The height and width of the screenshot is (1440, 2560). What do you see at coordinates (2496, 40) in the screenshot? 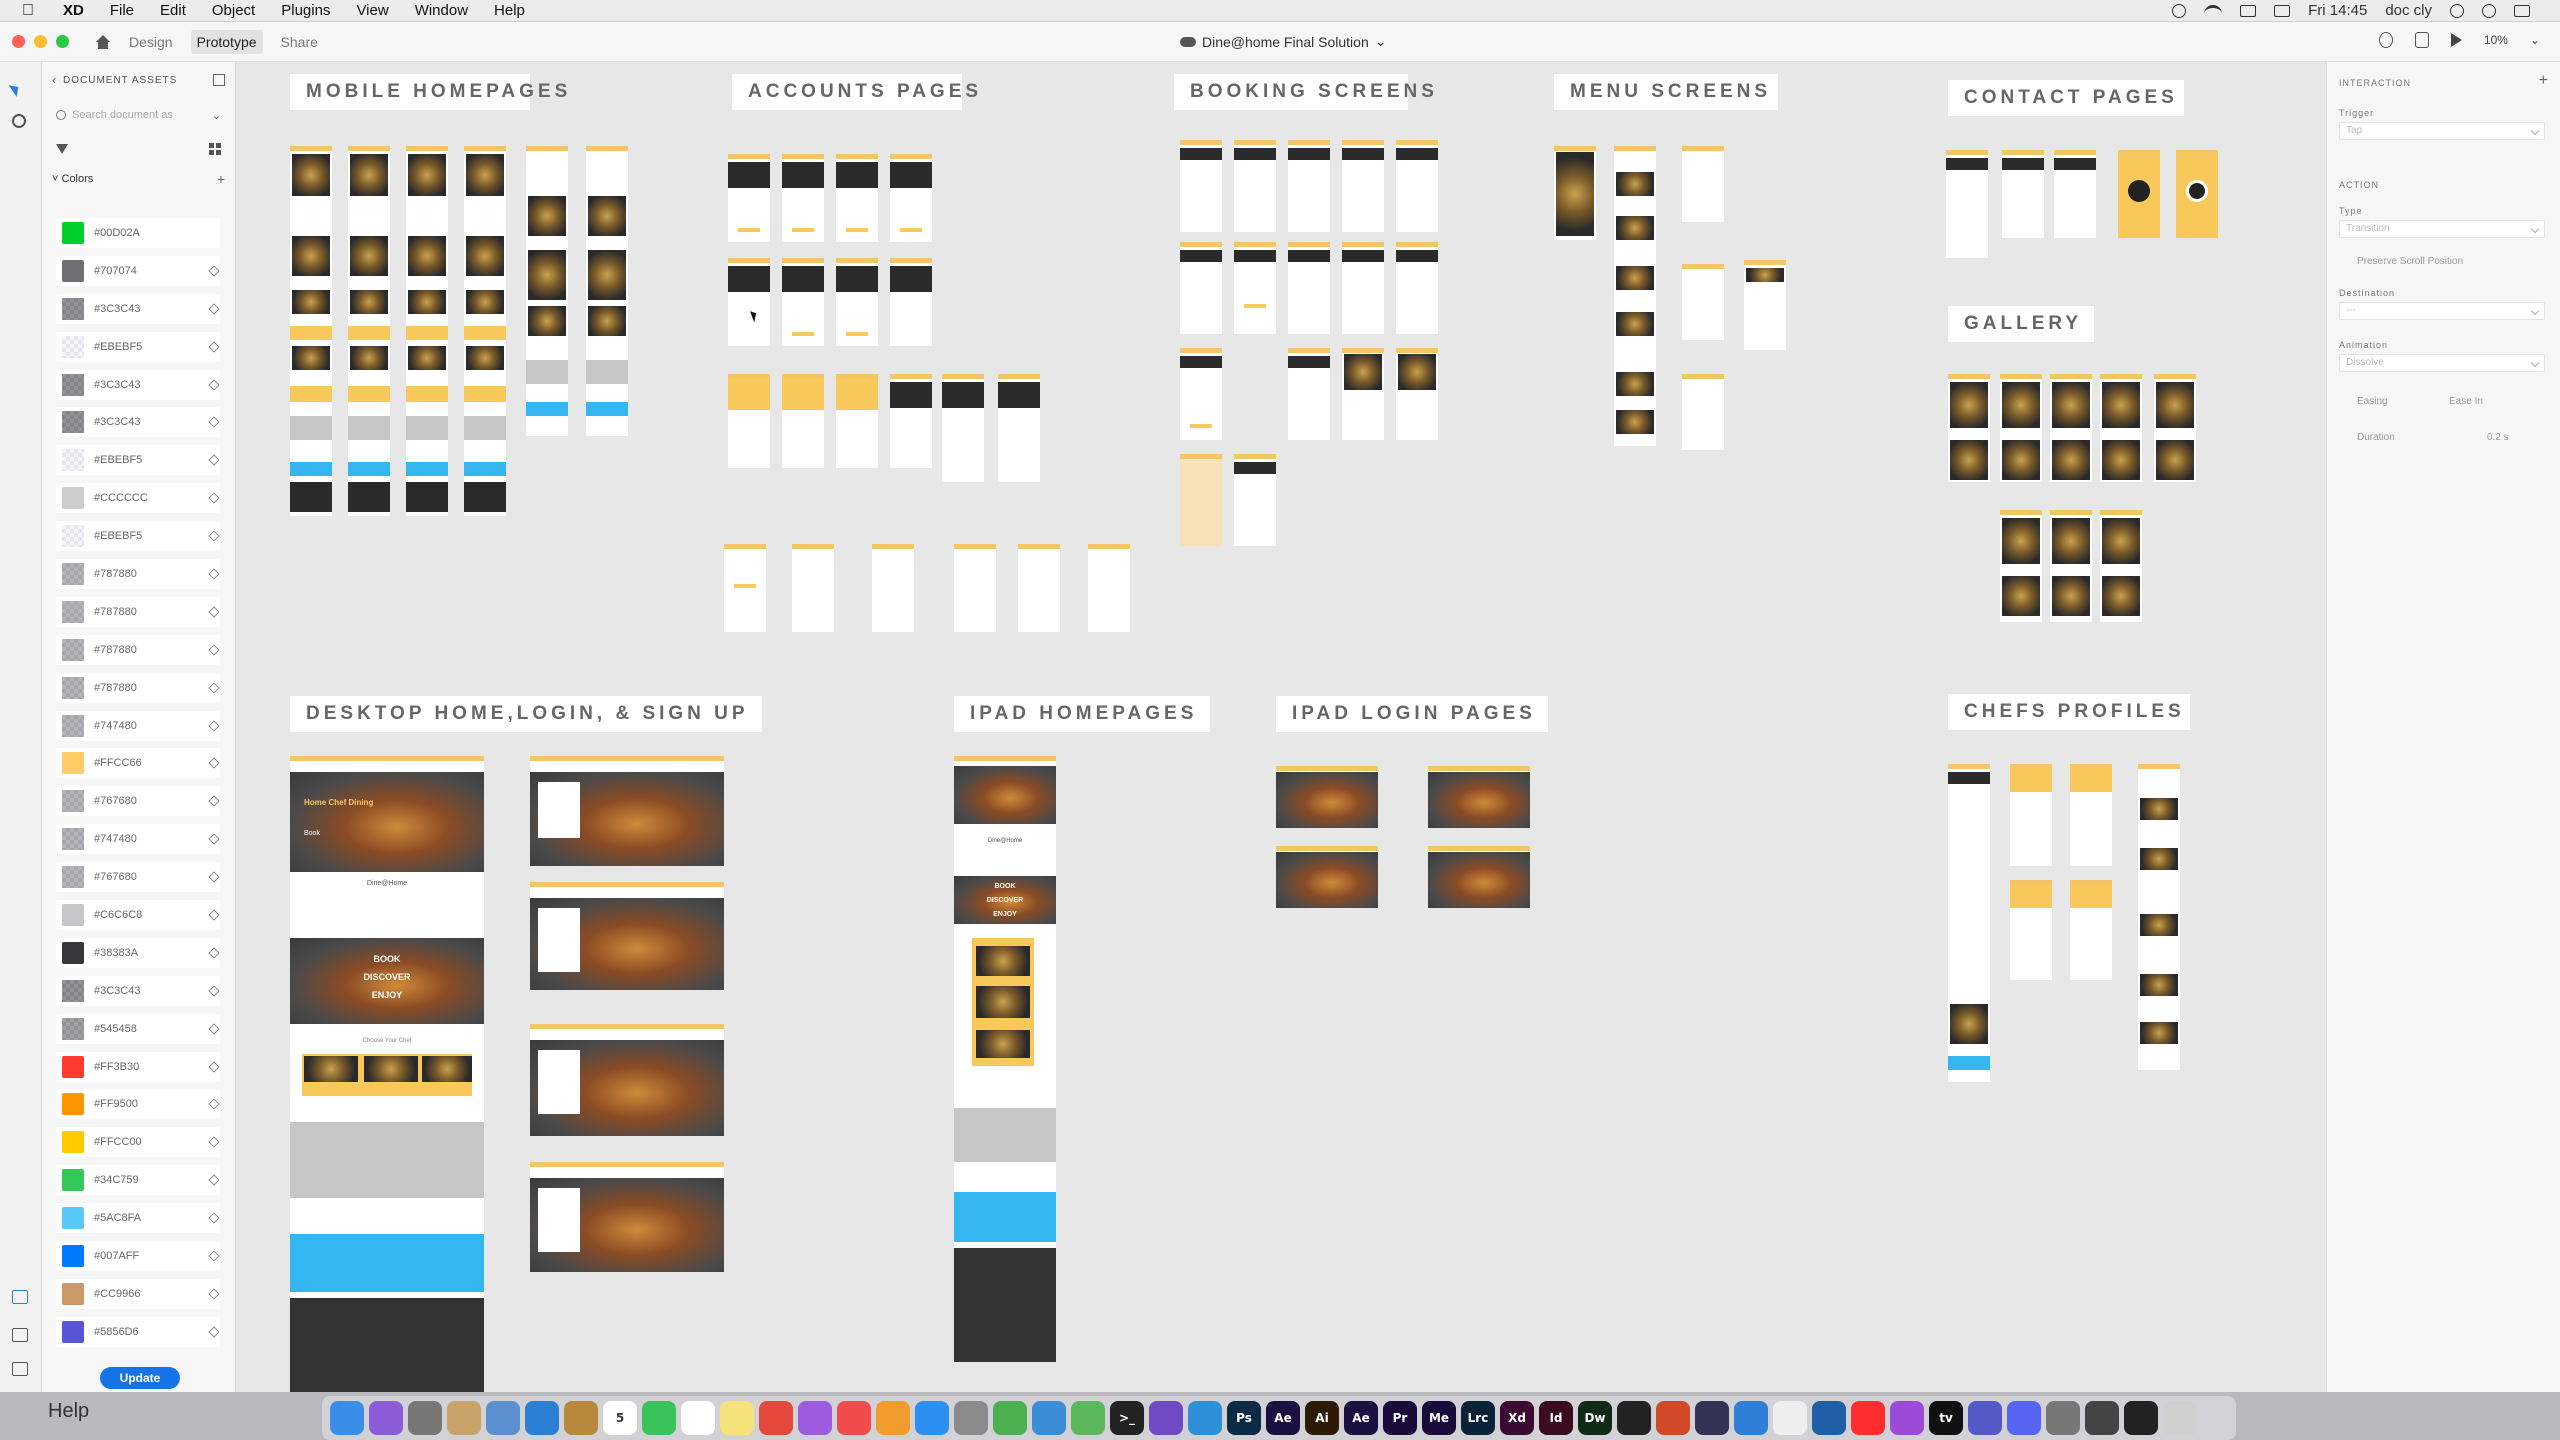
I see `zoom-level: 10%` at bounding box center [2496, 40].